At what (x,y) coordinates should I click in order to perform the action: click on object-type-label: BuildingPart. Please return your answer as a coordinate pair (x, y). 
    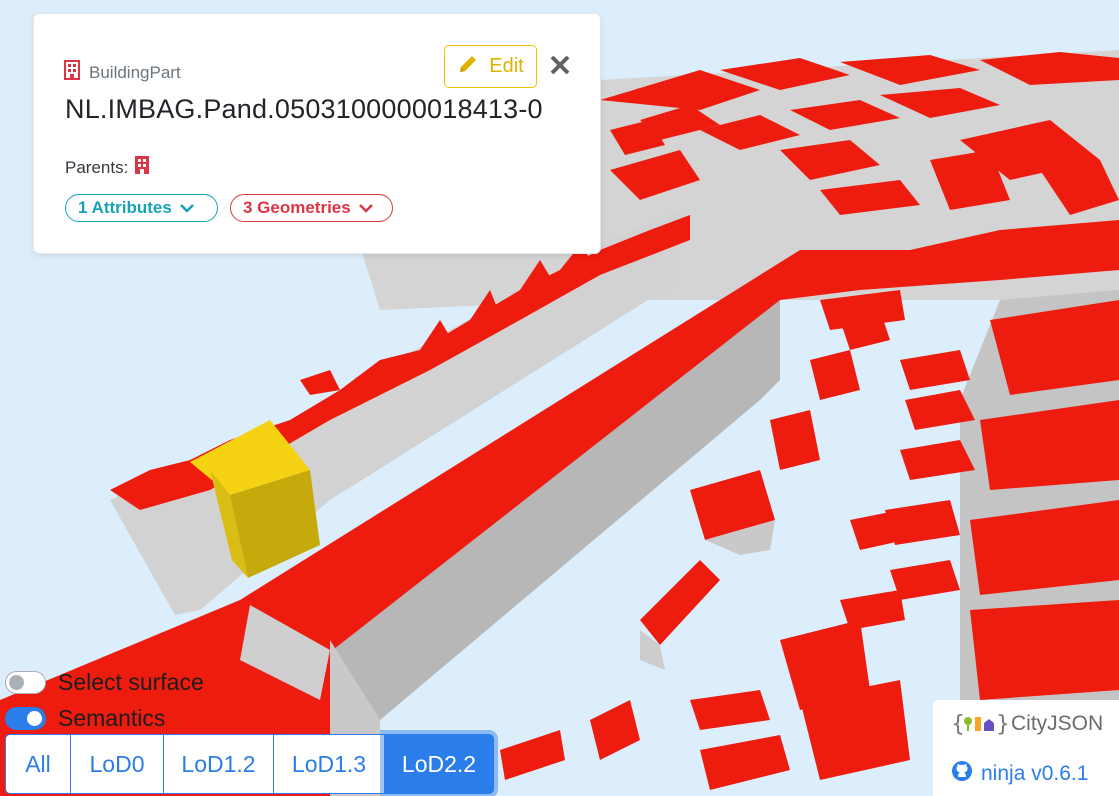
    Looking at the image, I should click on (135, 72).